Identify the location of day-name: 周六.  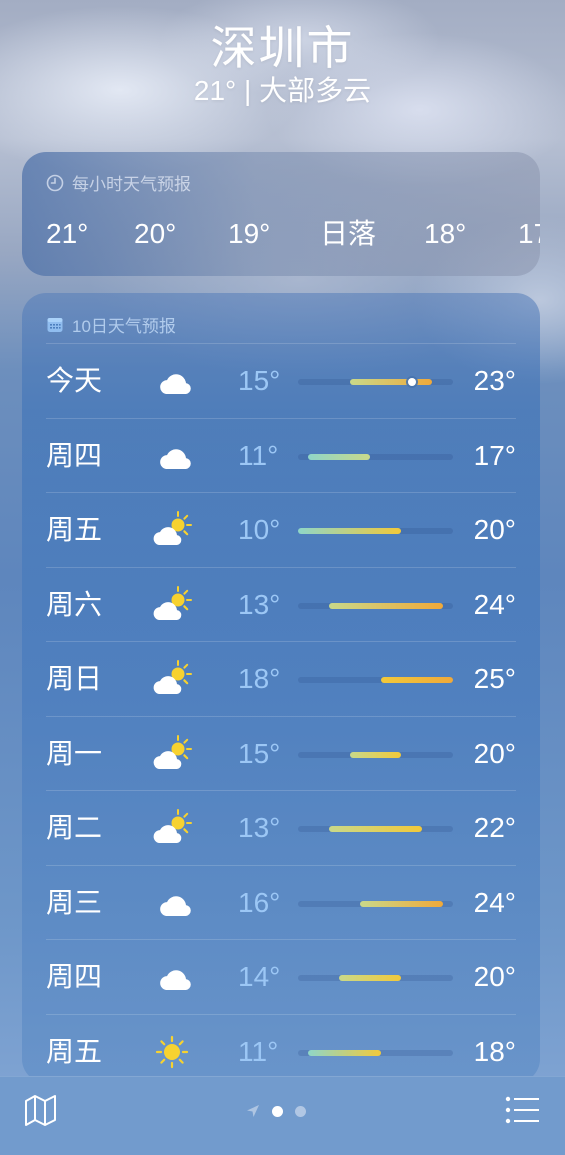
(74, 604).